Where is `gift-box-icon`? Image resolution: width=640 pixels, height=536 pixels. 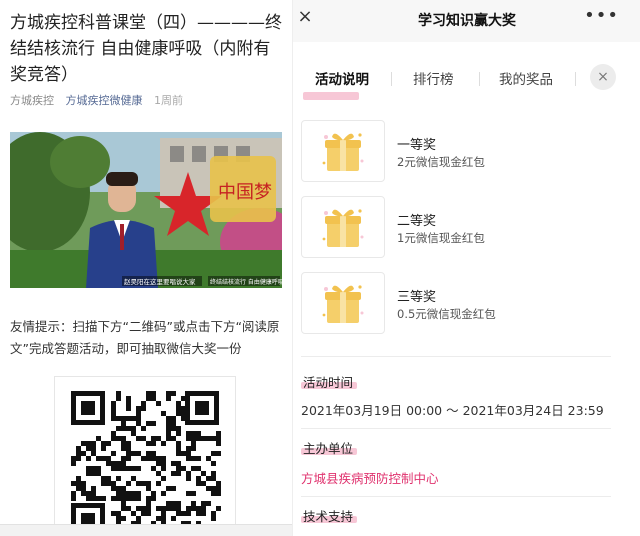
gift-box-icon is located at coordinates (343, 304).